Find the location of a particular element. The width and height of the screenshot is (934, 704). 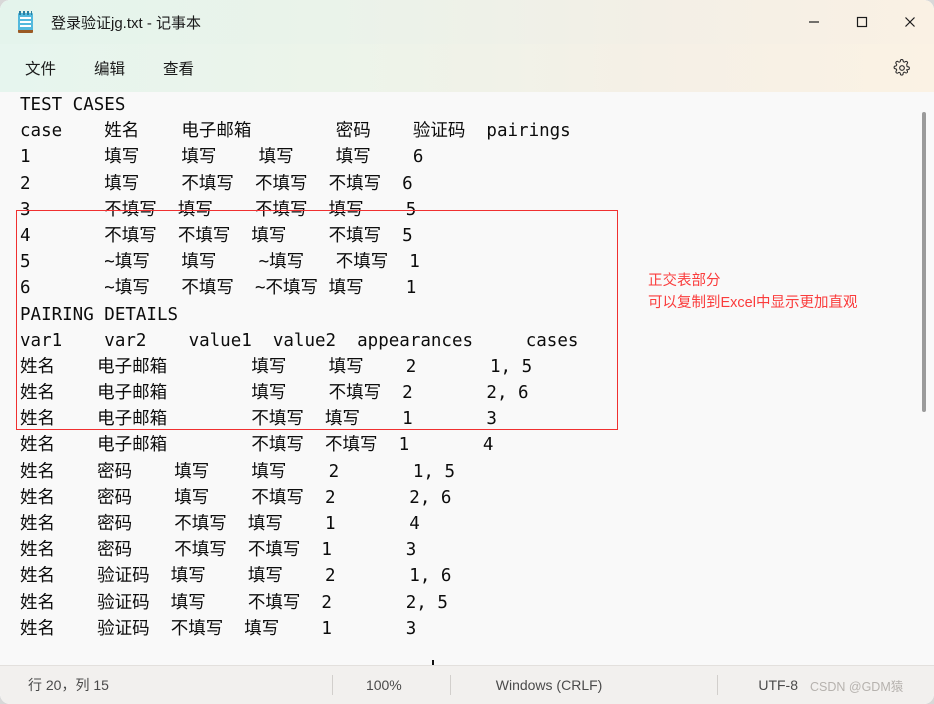

annotation-line-1: 正交表部分 is located at coordinates (684, 281).